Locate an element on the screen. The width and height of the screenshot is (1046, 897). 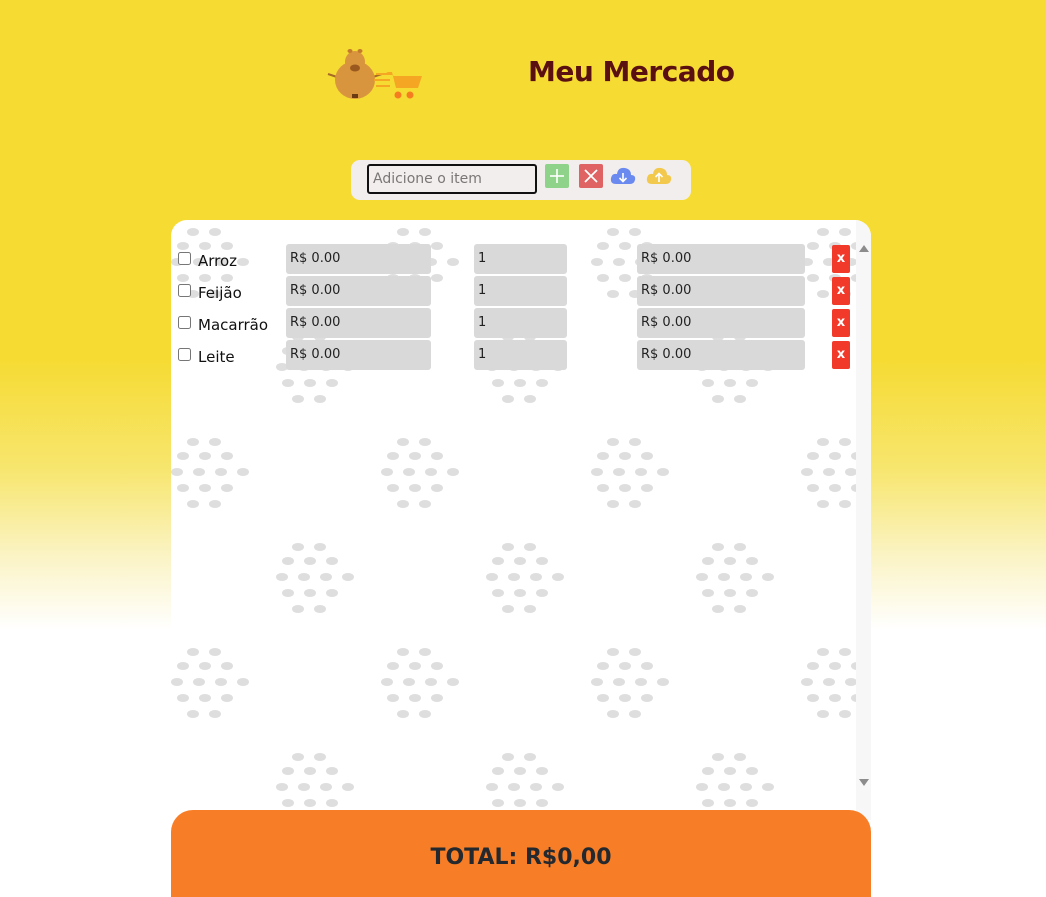
item-name: Arroz is located at coordinates (218, 261).